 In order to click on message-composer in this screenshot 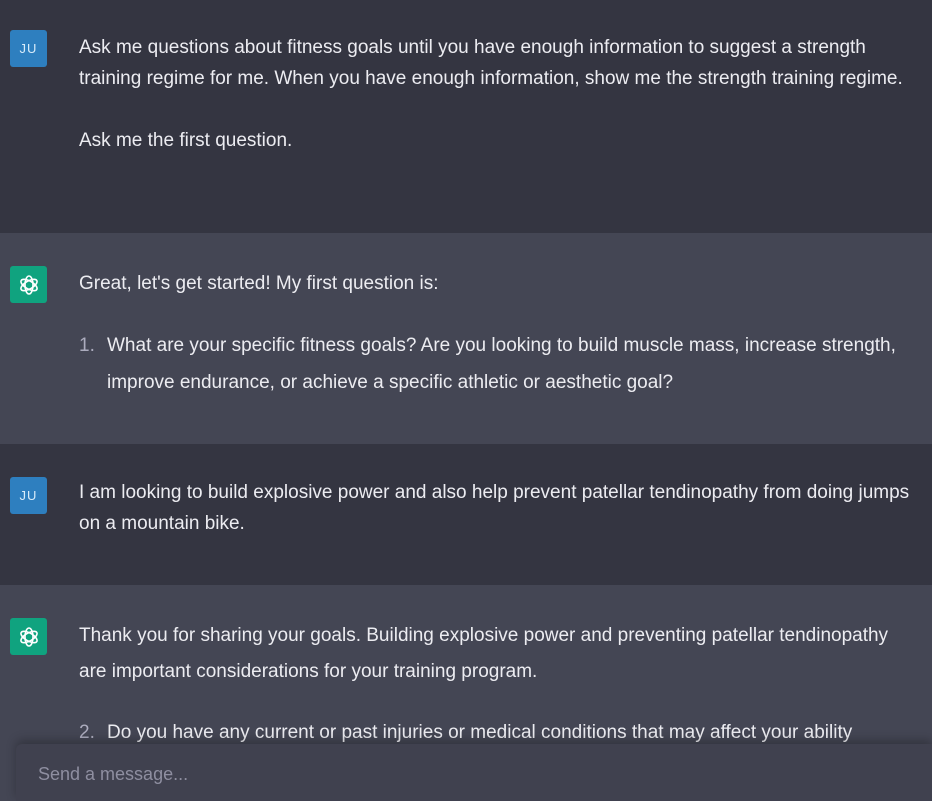, I will do `click(474, 772)`.